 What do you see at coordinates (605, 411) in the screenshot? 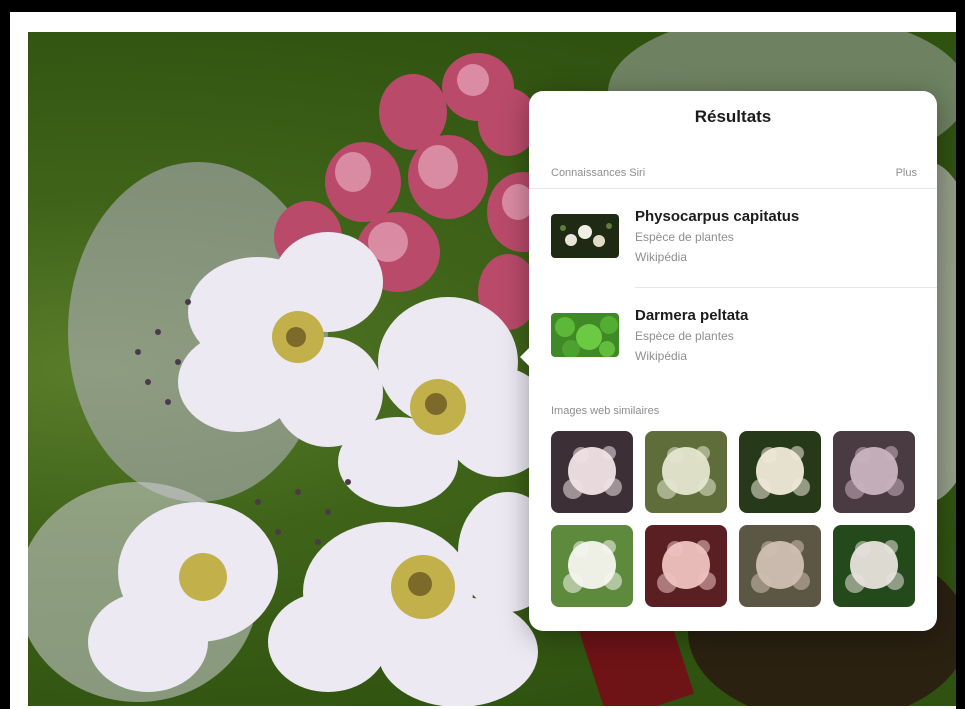
I see `similar-images-label: Images web similaires` at bounding box center [605, 411].